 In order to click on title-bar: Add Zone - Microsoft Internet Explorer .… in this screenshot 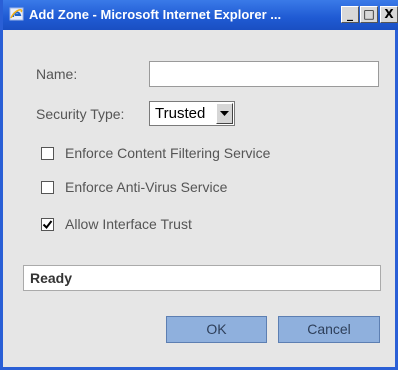, I will do `click(200, 15)`.